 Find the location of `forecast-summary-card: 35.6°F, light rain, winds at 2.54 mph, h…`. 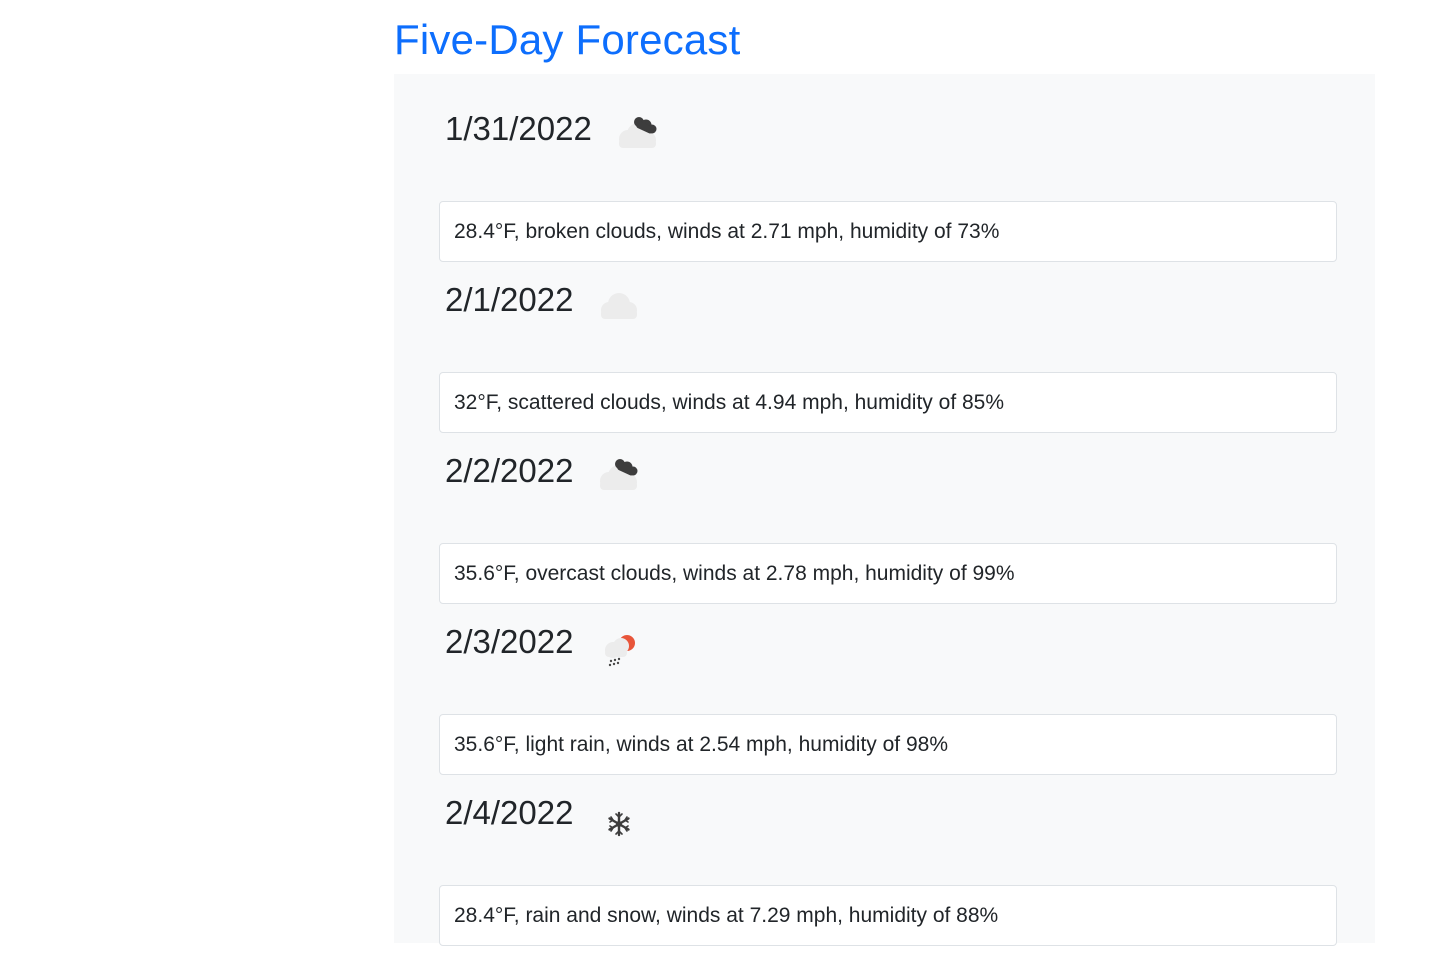

forecast-summary-card: 35.6°F, light rain, winds at 2.54 mph, h… is located at coordinates (888, 744).